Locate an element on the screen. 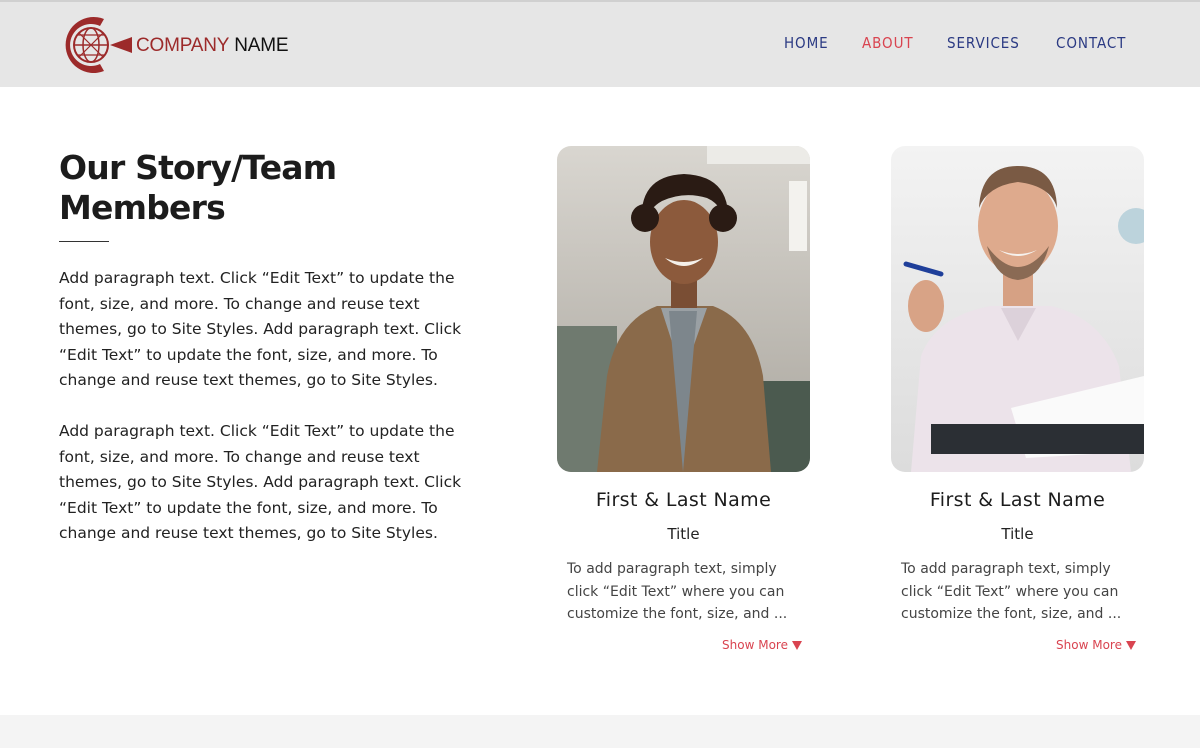 The height and width of the screenshot is (748, 1200). nav-contact: CONTACT is located at coordinates (1091, 43).